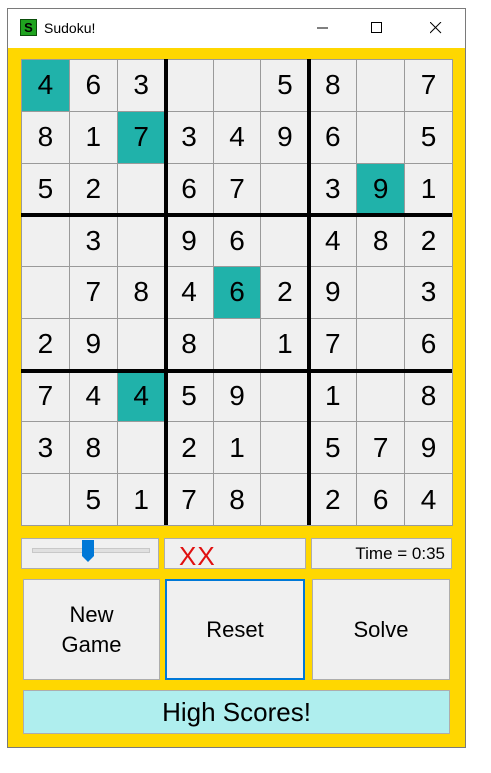 The height and width of the screenshot is (773, 491). Describe the element at coordinates (236, 712) in the screenshot. I see `high-scores-button: High Scores!` at that location.